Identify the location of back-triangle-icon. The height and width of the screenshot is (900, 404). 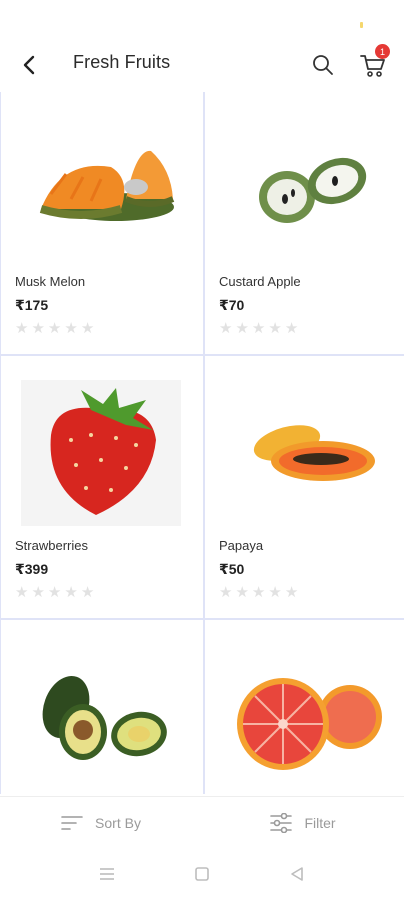
(296, 874).